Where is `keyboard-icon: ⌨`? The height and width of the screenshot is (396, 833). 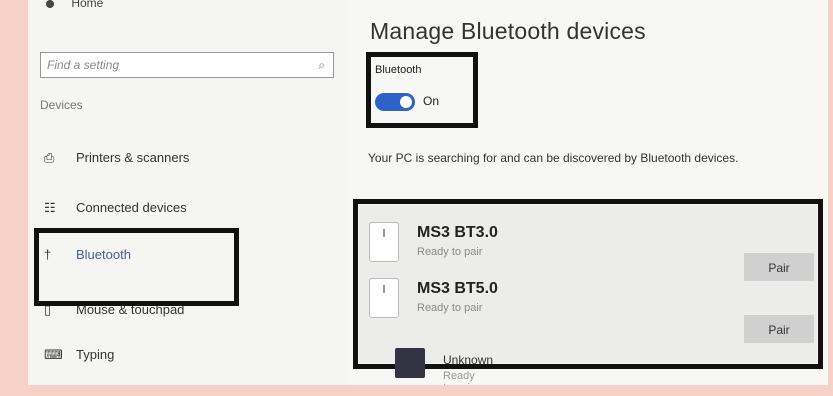 keyboard-icon: ⌨ is located at coordinates (53, 354).